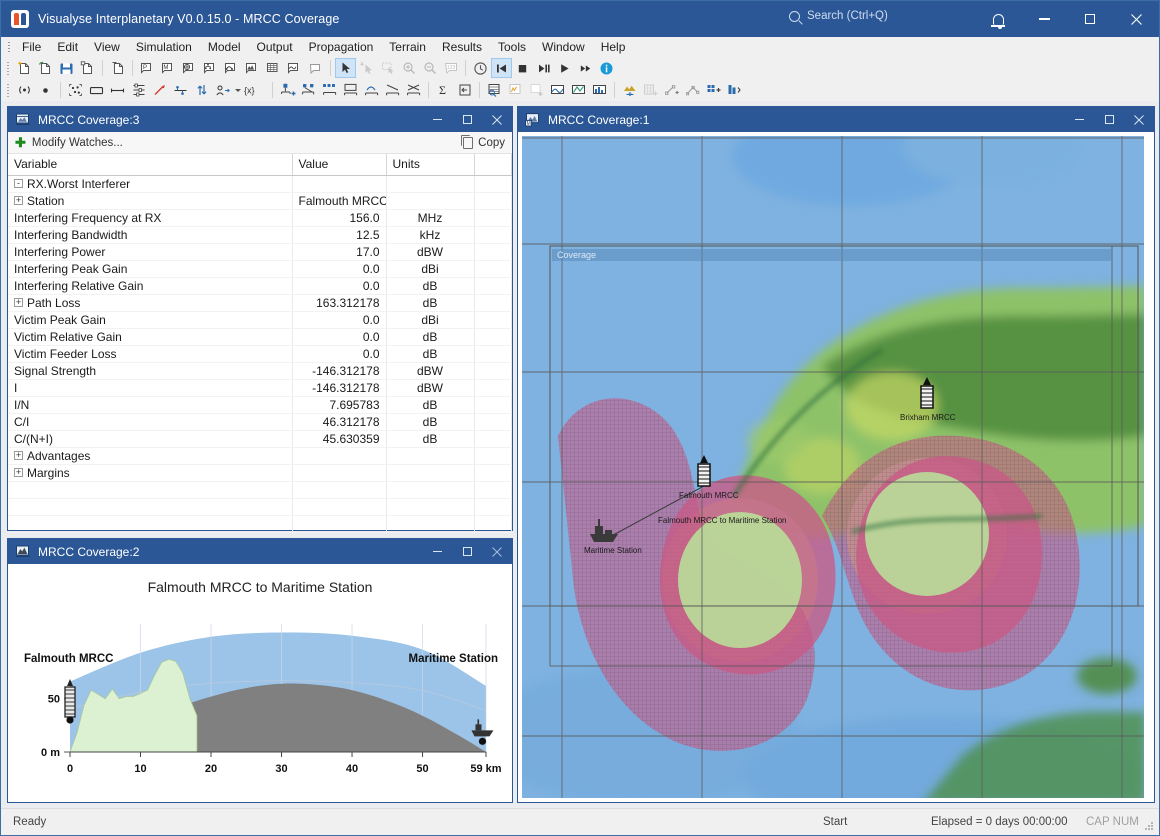 This screenshot has width=1160, height=836. What do you see at coordinates (585, 68) in the screenshot?
I see `fast-forward-icon` at bounding box center [585, 68].